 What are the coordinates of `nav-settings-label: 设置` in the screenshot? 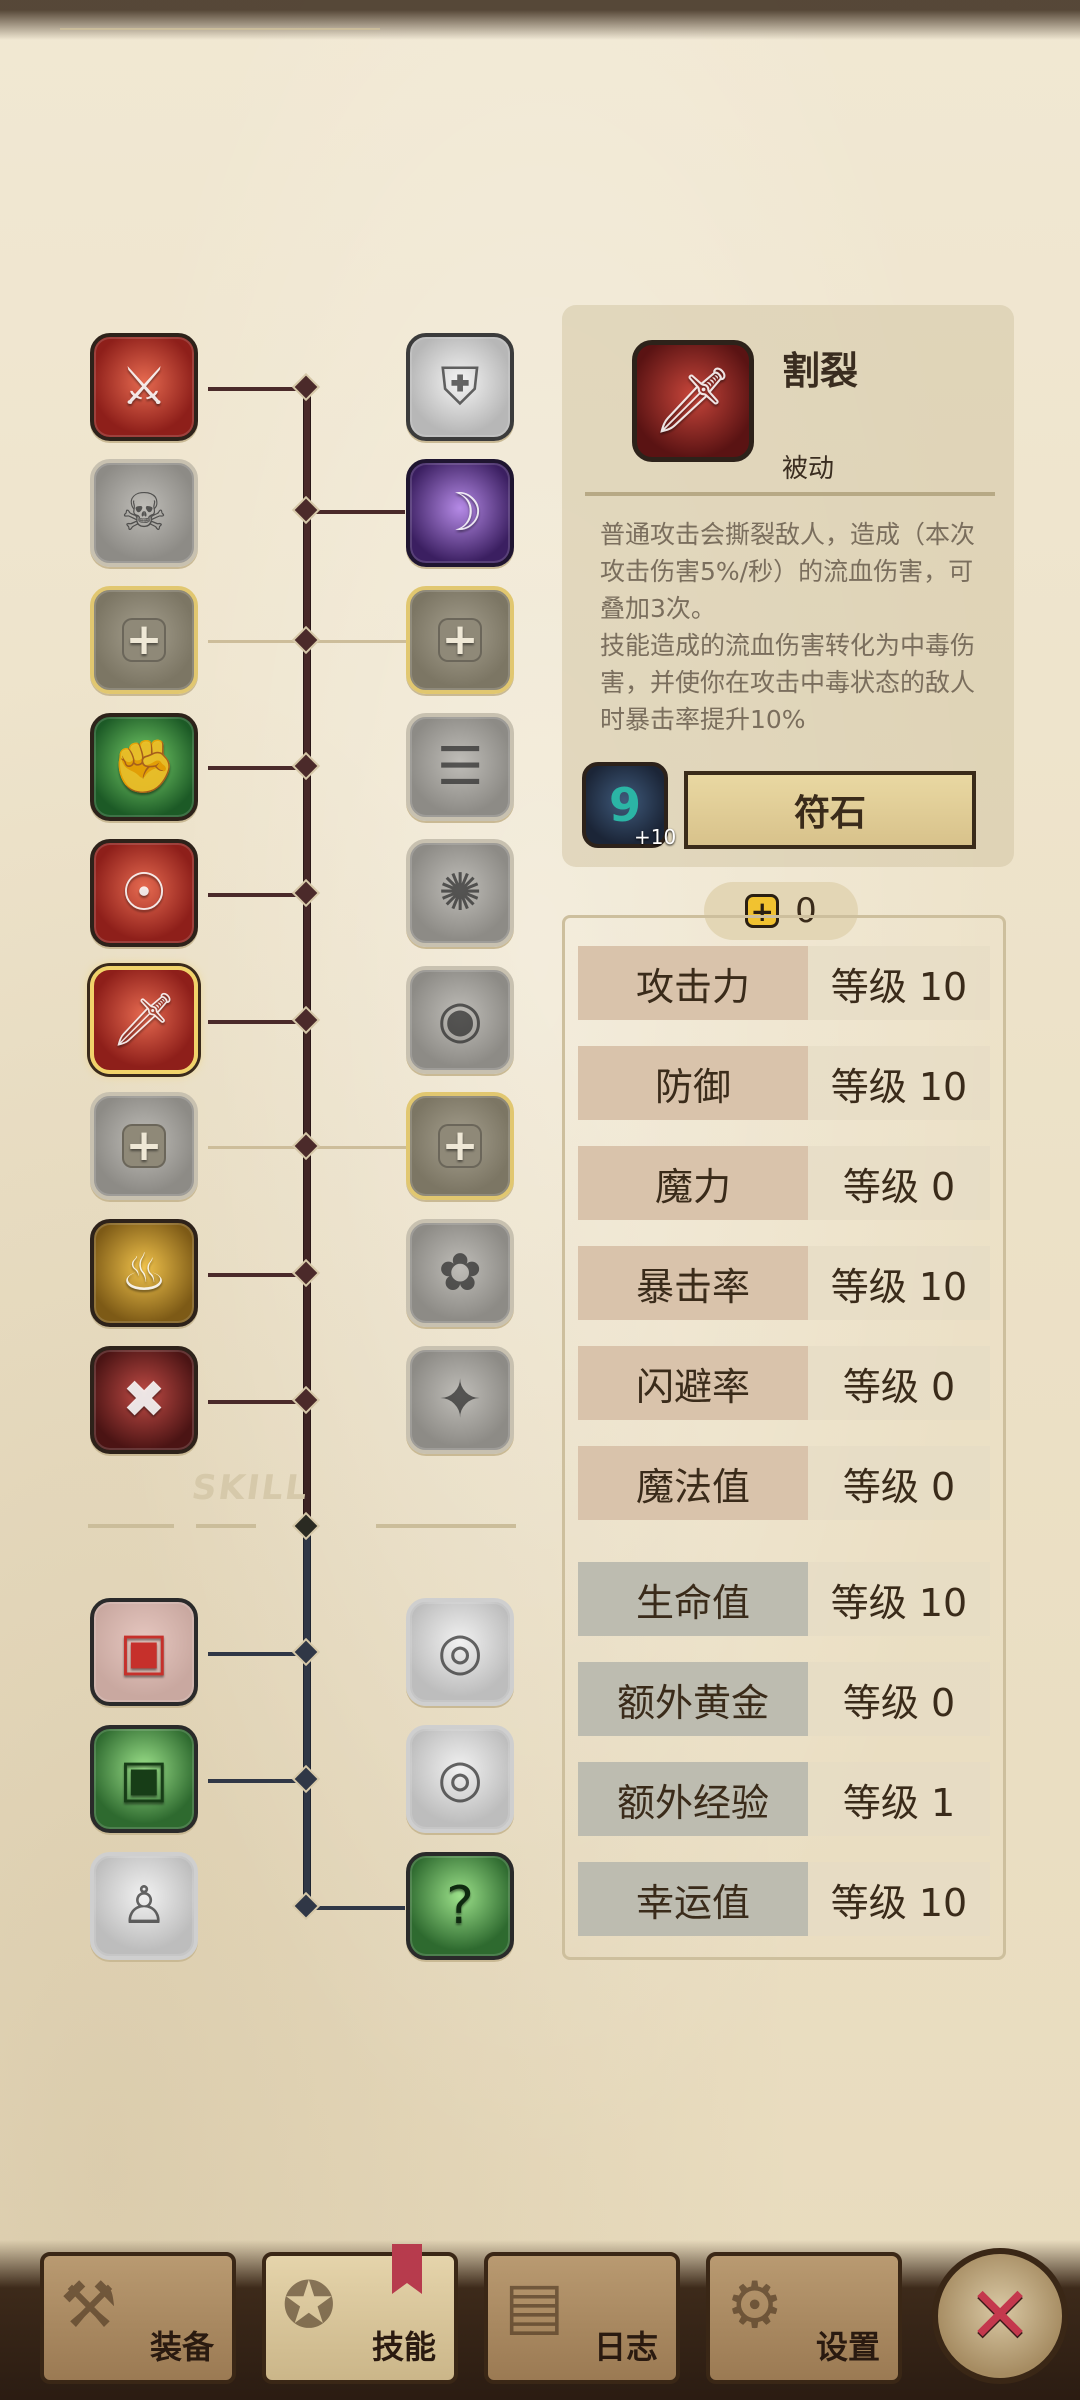 It's located at (847, 2347).